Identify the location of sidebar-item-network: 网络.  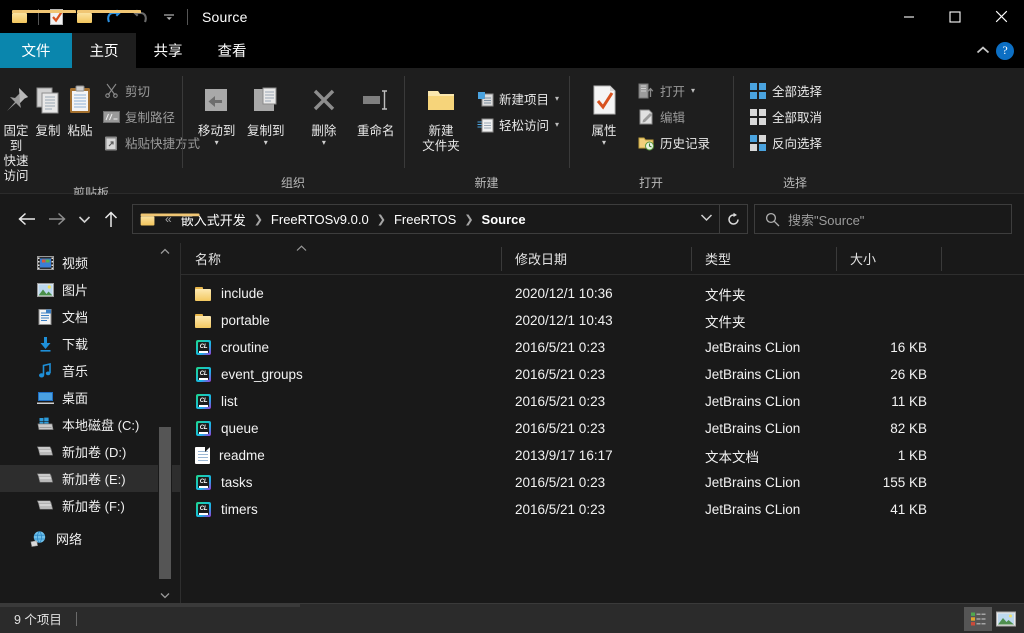
(90, 538).